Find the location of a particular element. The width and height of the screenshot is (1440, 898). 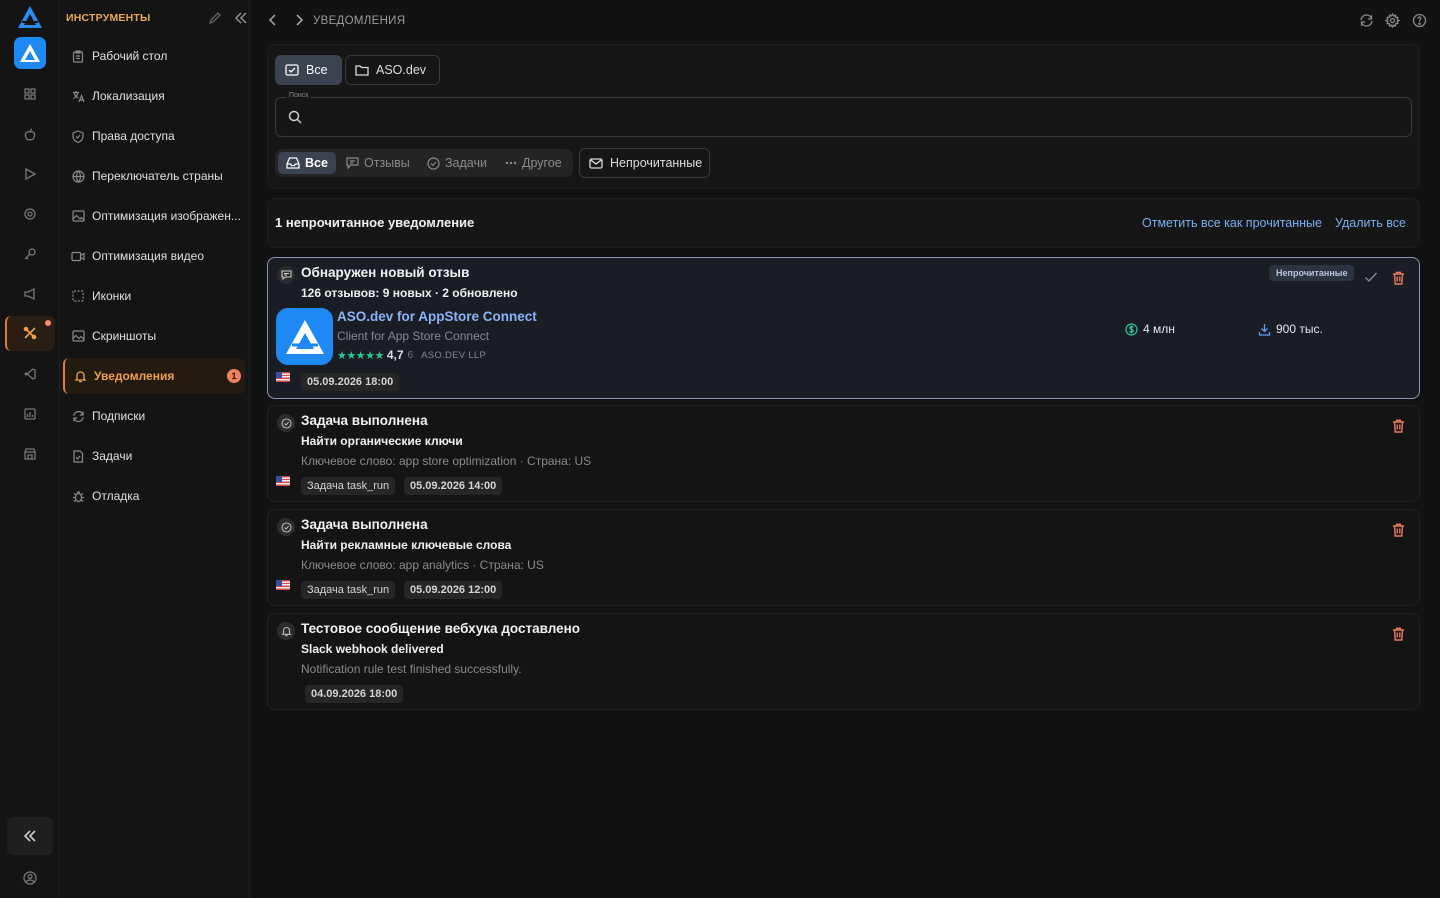

tools-notification-dot is located at coordinates (48, 323).